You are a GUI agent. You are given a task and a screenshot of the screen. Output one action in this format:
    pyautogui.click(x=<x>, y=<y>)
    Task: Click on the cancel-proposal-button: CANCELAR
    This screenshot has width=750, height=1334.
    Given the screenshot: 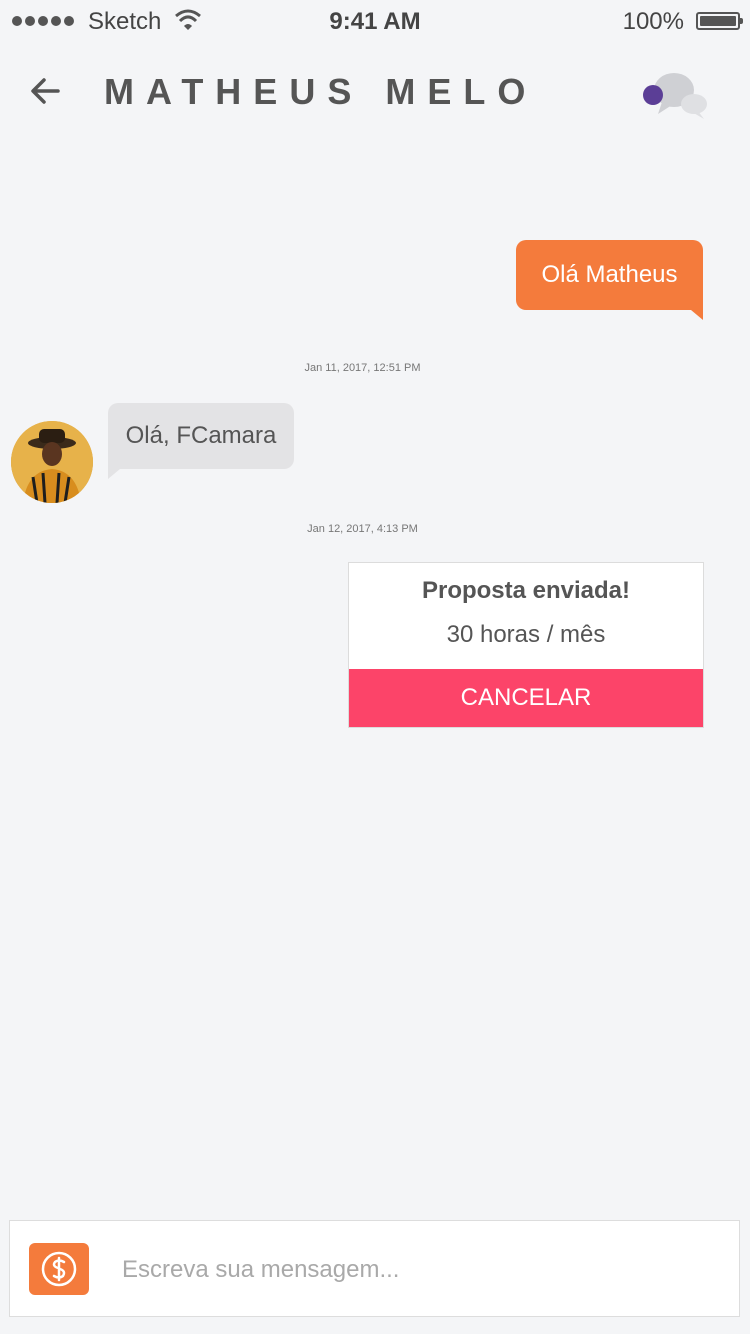 What is the action you would take?
    pyautogui.click(x=526, y=698)
    